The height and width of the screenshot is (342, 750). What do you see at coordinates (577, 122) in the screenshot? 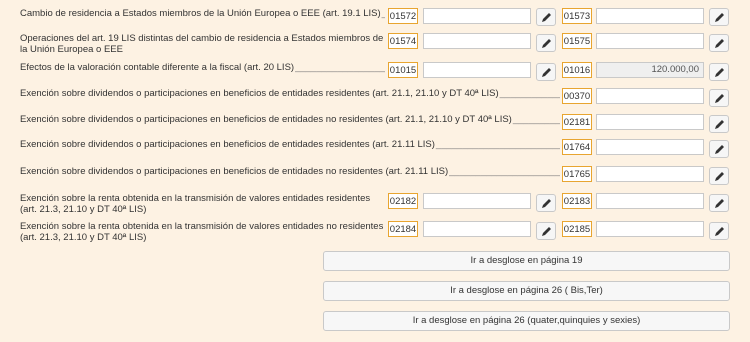
I see `box-code: 02181` at bounding box center [577, 122].